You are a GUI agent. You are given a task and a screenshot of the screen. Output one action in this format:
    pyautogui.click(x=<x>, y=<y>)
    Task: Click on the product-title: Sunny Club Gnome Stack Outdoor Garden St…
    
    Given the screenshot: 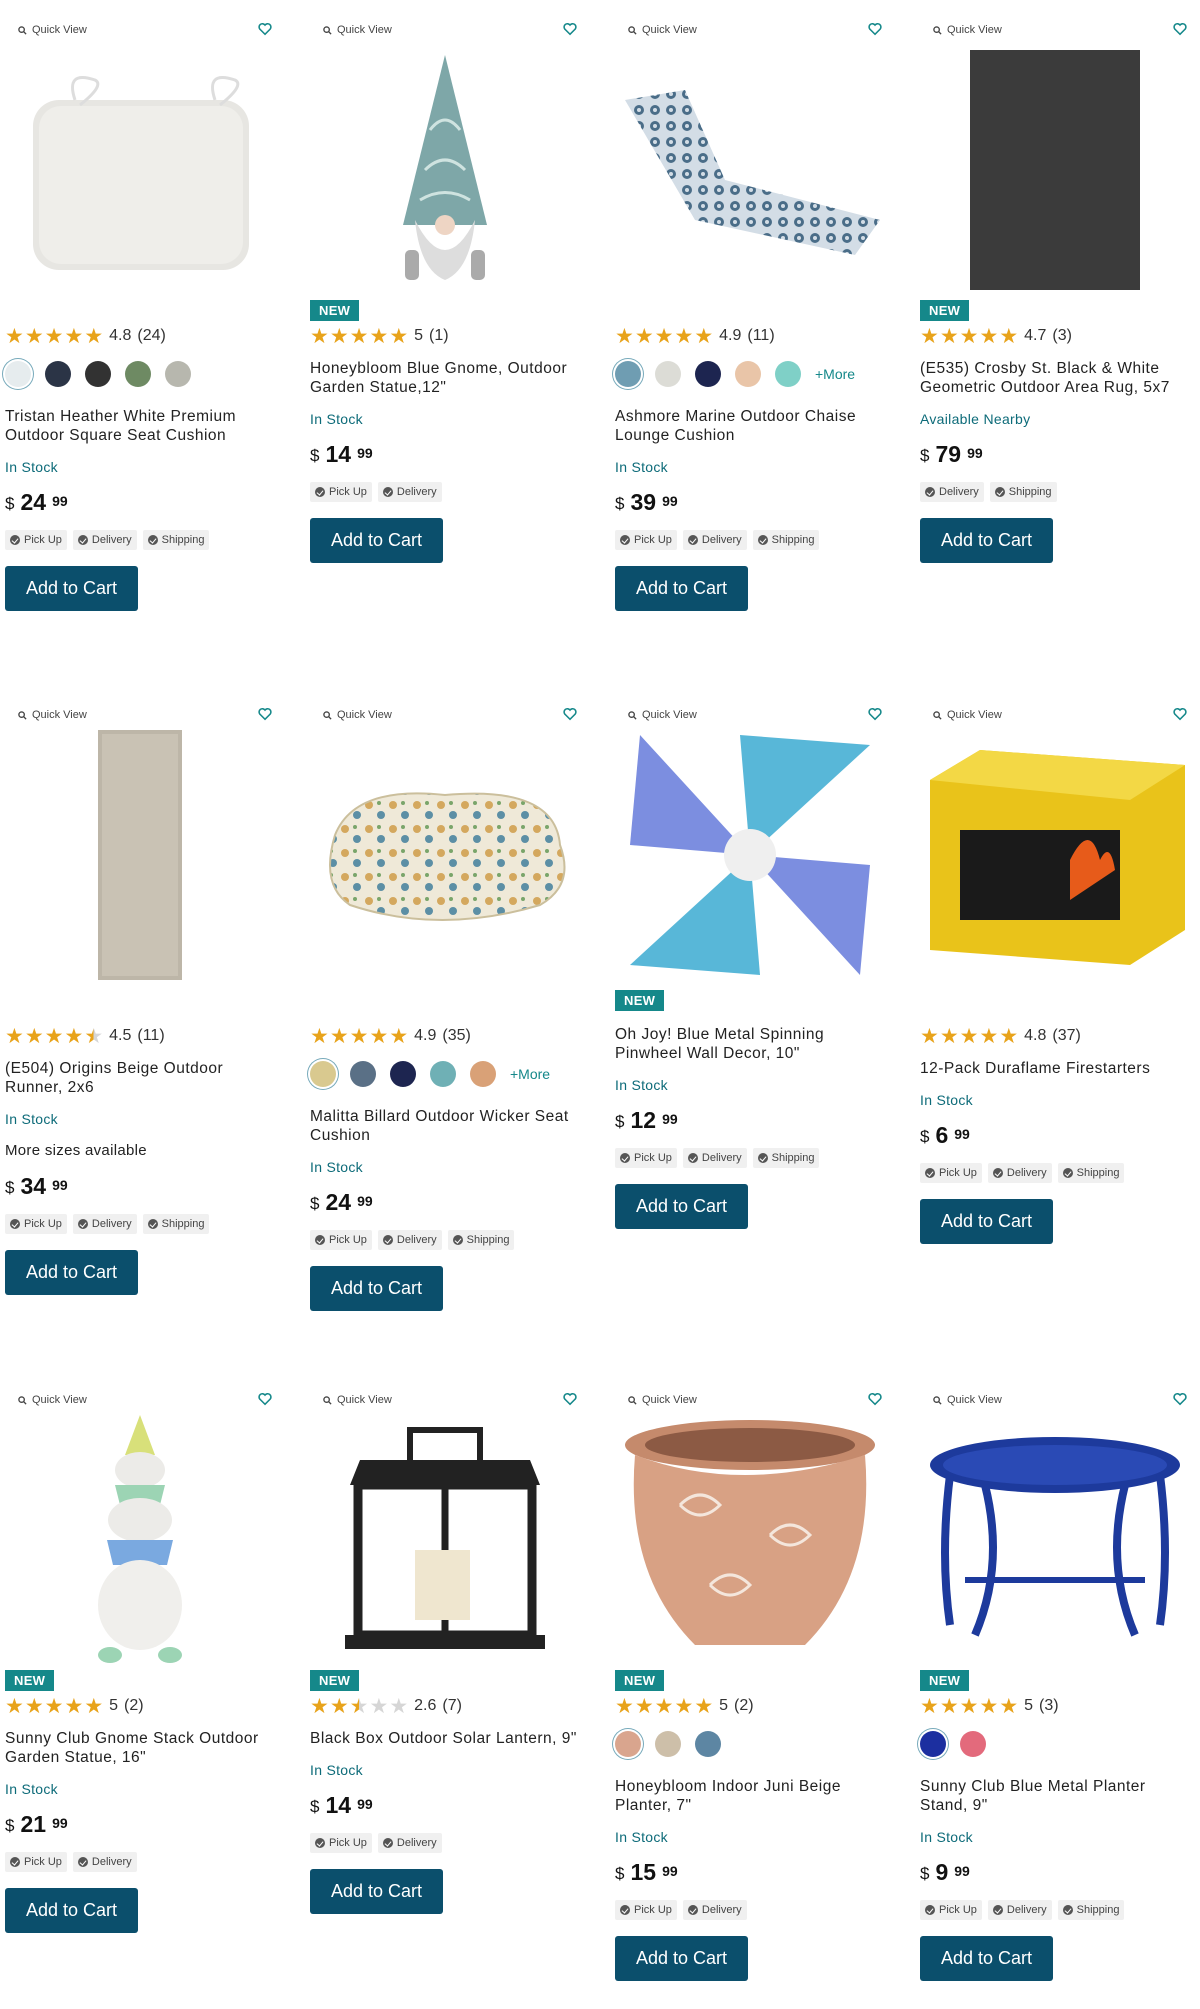 What is the action you would take?
    pyautogui.click(x=142, y=1748)
    